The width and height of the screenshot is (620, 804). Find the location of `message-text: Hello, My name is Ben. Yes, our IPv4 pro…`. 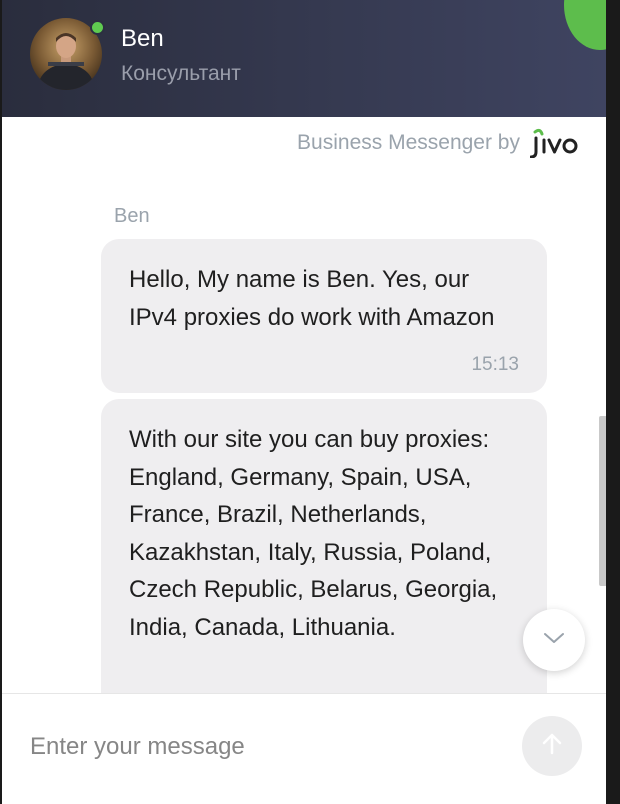

message-text: Hello, My name is Ben. Yes, our IPv4 pro… is located at coordinates (312, 298).